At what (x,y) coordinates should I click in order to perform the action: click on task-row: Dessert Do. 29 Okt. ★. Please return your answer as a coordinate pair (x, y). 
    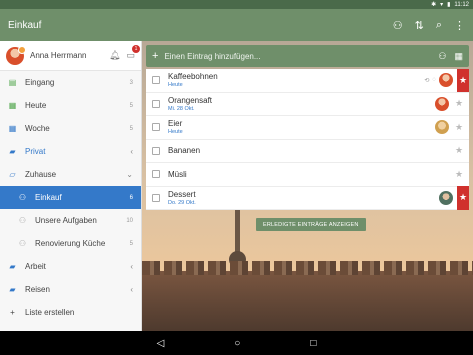
    Looking at the image, I should click on (307, 198).